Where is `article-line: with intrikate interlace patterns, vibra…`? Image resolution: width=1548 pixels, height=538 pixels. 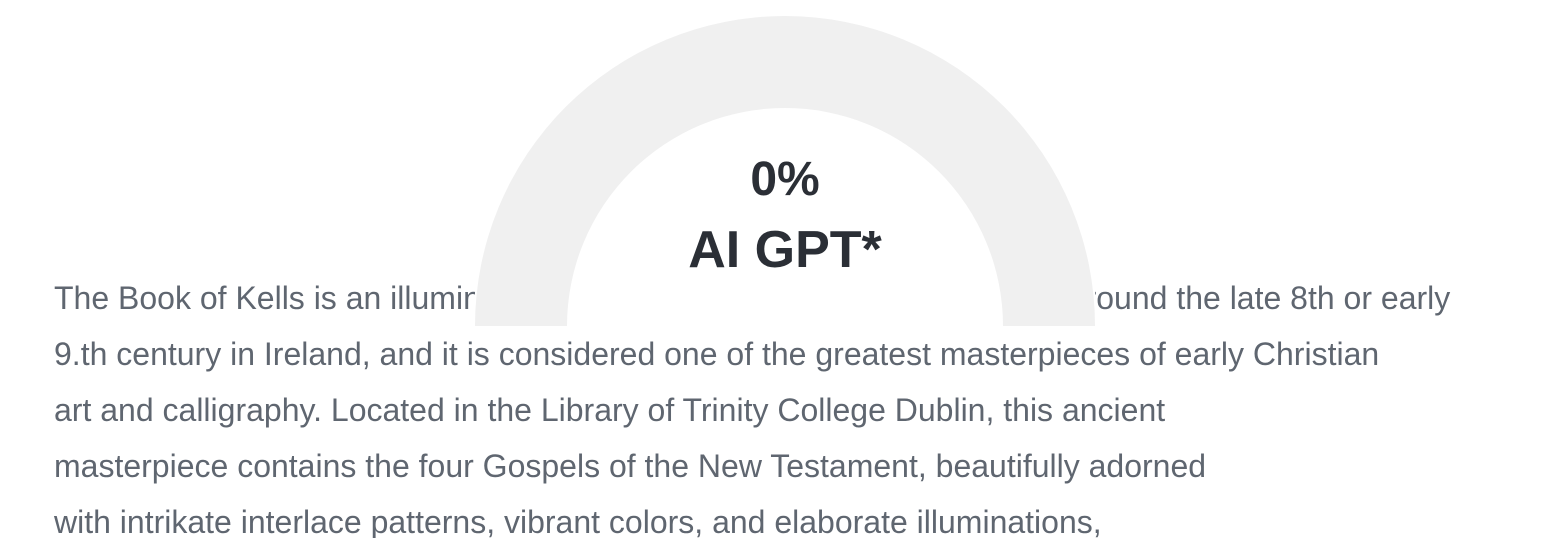
article-line: with intrikate interlace patterns, vibra… is located at coordinates (578, 521).